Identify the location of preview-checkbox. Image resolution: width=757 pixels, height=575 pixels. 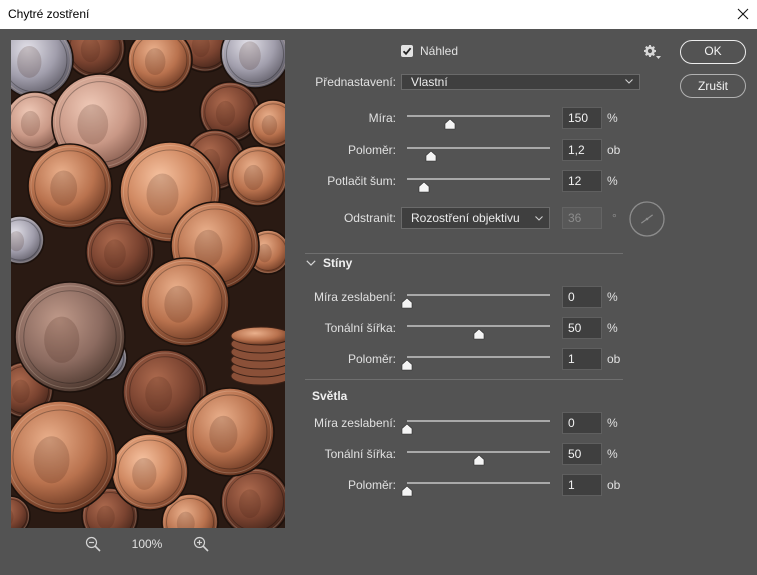
(407, 51).